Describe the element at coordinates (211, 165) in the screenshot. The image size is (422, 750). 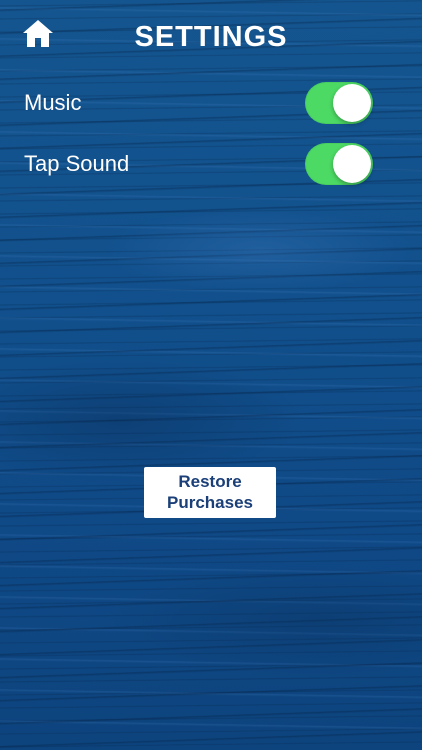
I see `setting-row-tap-sound: Tap Sound` at that location.